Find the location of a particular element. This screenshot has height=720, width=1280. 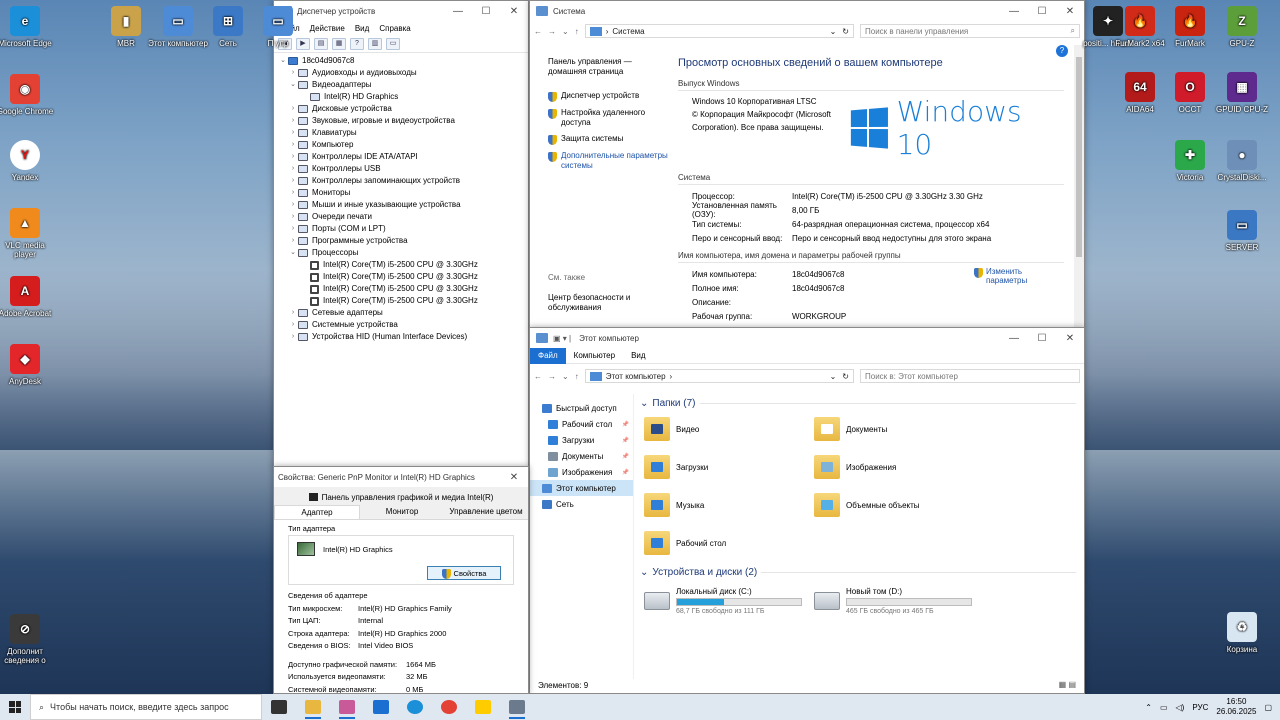

sidebar-link-3: Дополнительные параметры системы is located at coordinates (609, 161).